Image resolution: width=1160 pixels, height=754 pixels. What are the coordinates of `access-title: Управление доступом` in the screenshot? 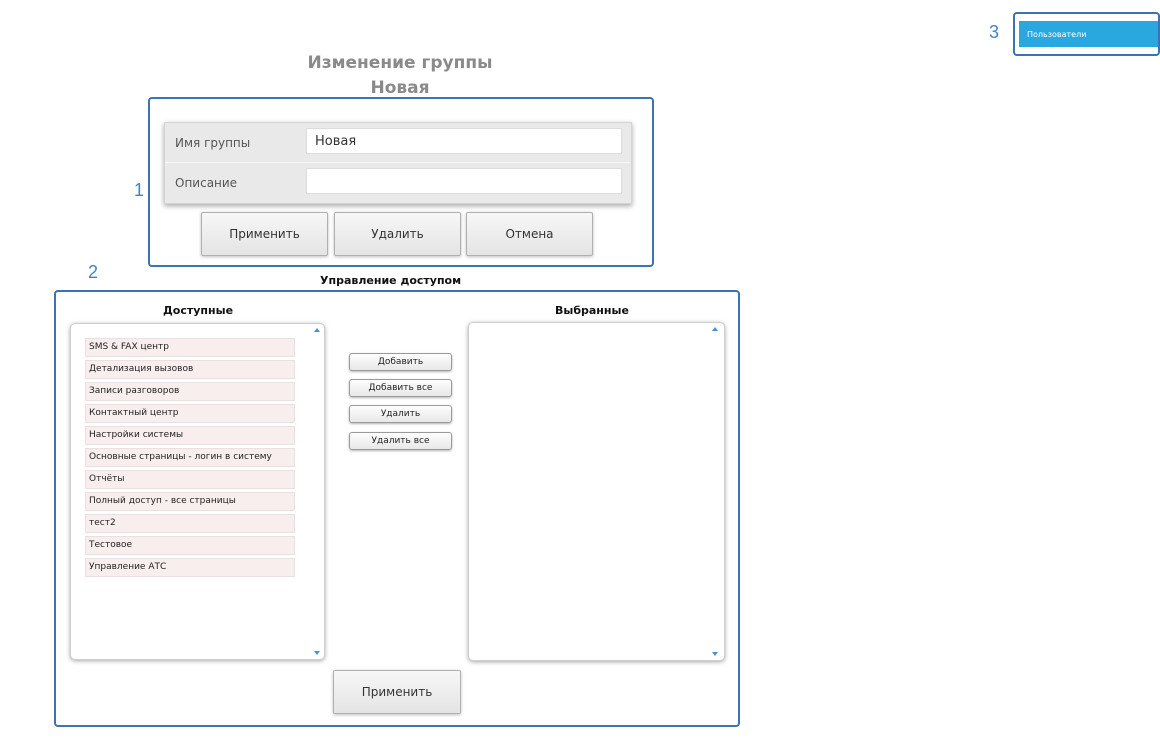 It's located at (391, 280).